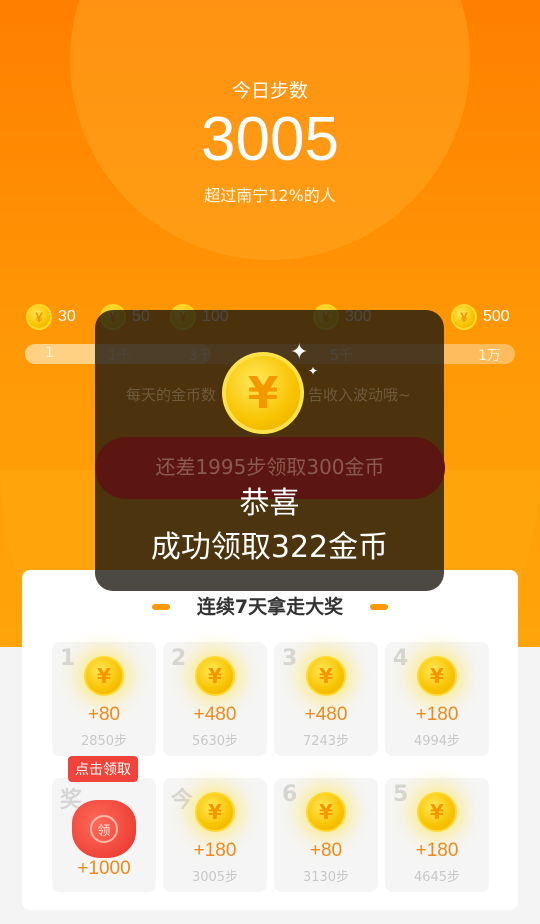 This screenshot has width=540, height=924. I want to click on day-cell: 5 ¥ +180 4645步, so click(437, 835).